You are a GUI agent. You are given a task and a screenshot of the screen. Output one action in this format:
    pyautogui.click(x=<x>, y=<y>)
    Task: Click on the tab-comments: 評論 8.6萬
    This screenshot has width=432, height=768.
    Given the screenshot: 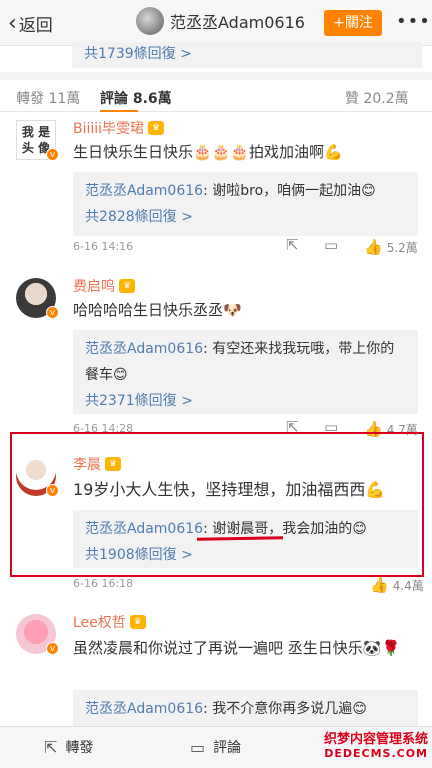 What is the action you would take?
    pyautogui.click(x=136, y=98)
    